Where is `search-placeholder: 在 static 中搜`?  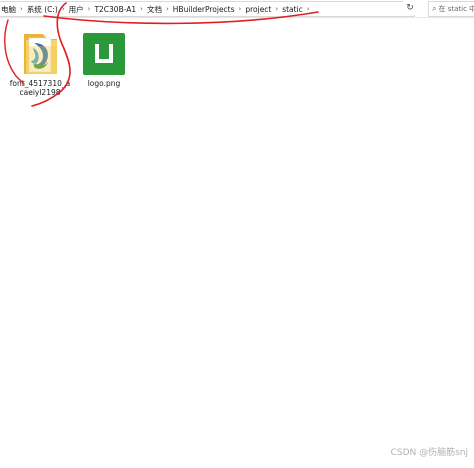 search-placeholder: 在 static 中搜 is located at coordinates (456, 9).